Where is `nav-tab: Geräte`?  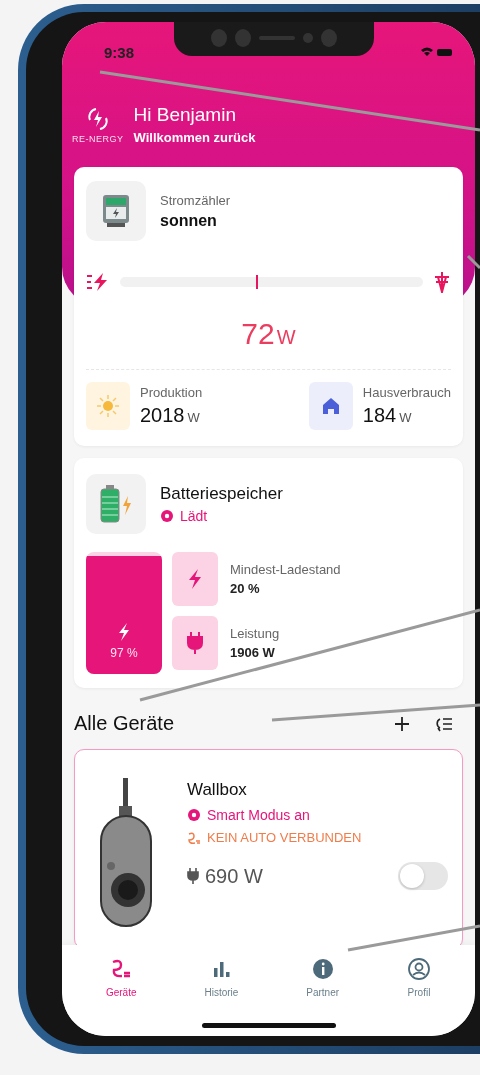 nav-tab: Geräte is located at coordinates (121, 977).